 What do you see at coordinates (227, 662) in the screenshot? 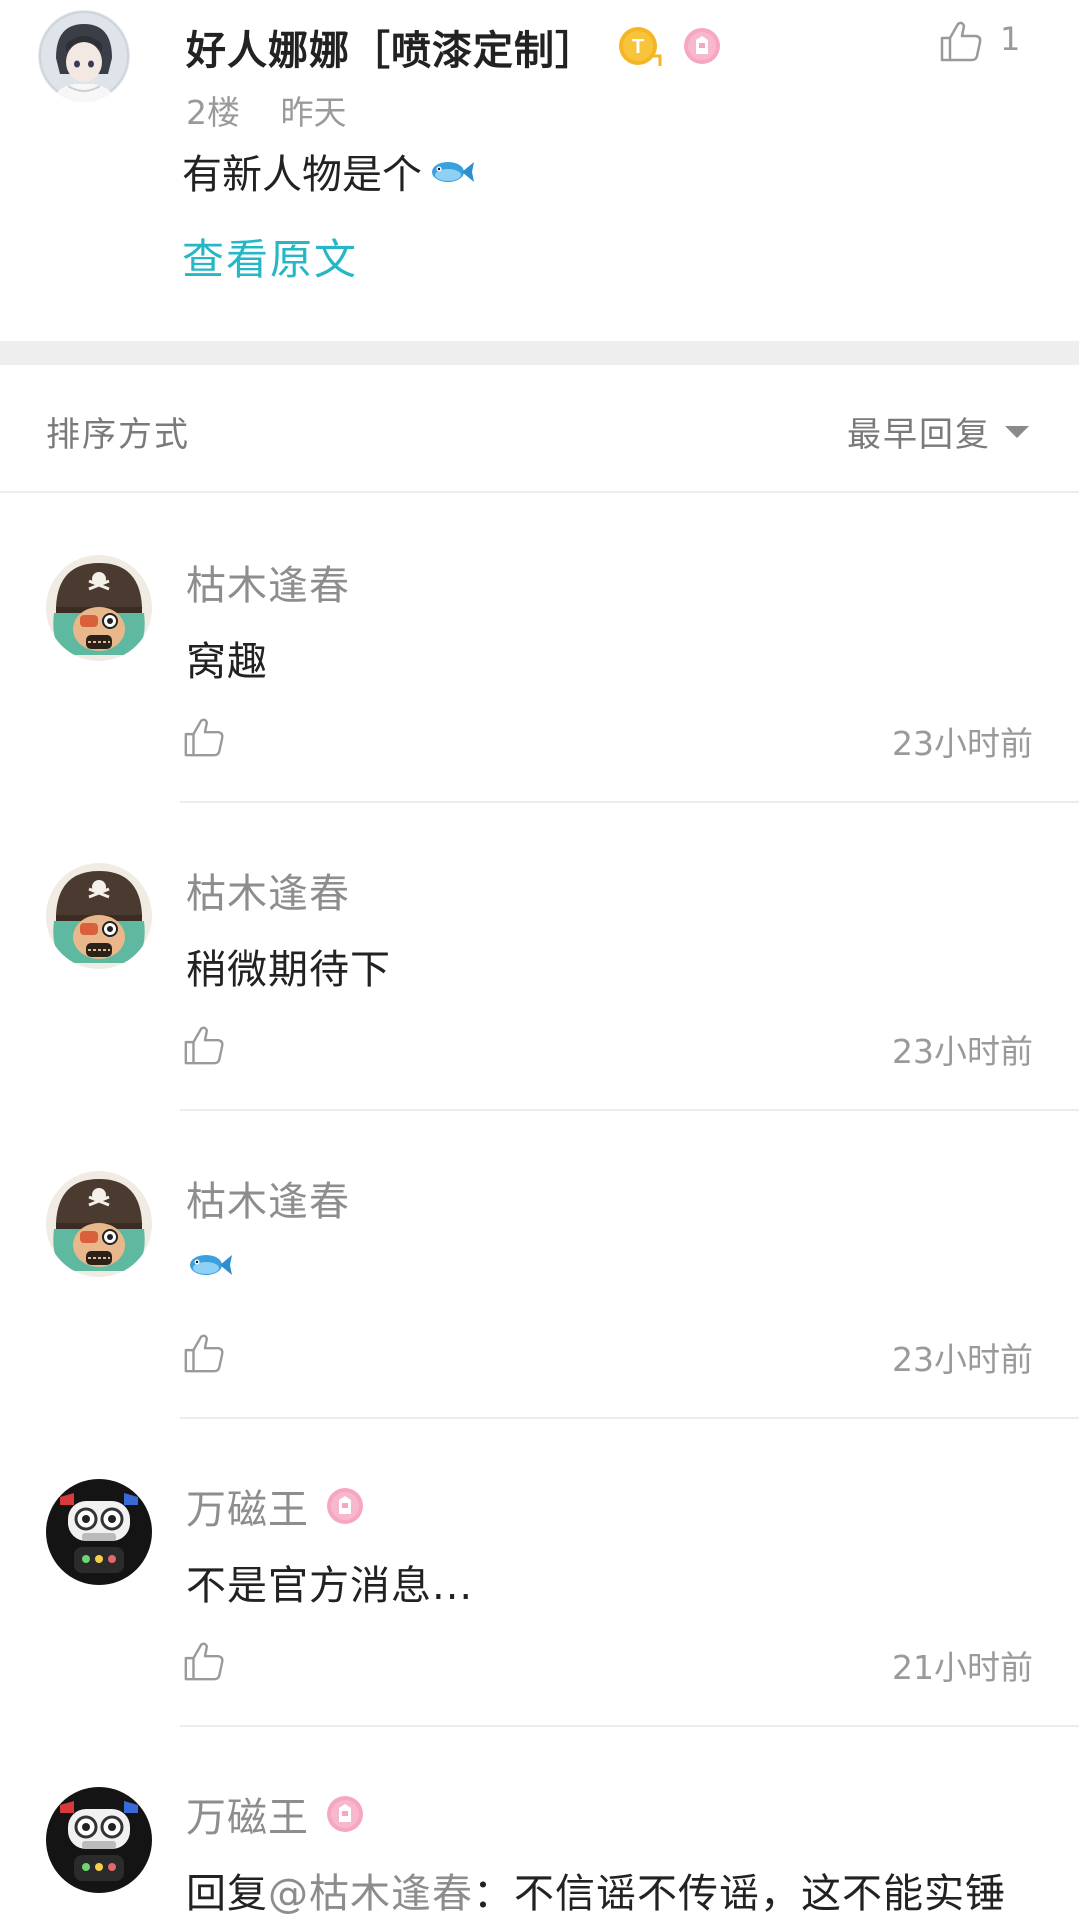
I see `reply-text: 窝趣` at bounding box center [227, 662].